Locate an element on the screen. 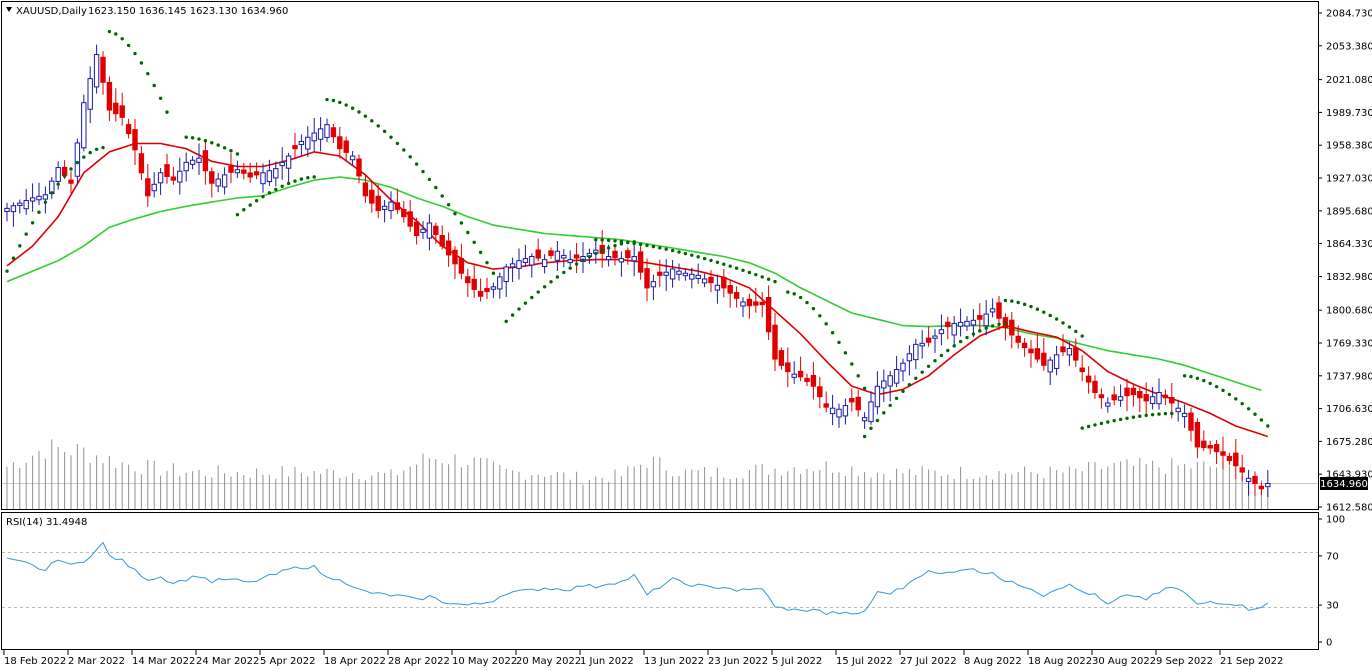  price-tick-label: 2053.380 is located at coordinates (1349, 46).